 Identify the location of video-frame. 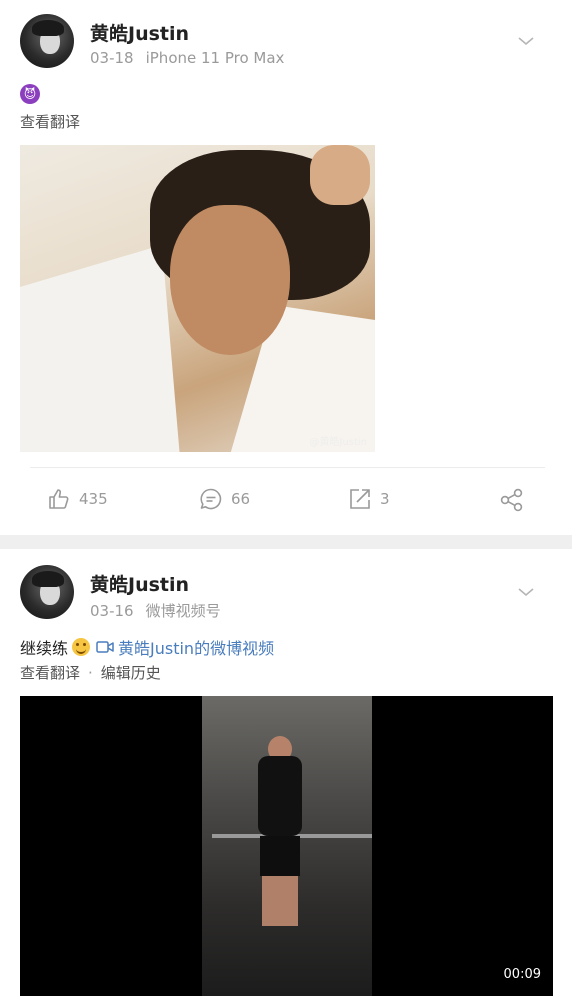
(287, 846).